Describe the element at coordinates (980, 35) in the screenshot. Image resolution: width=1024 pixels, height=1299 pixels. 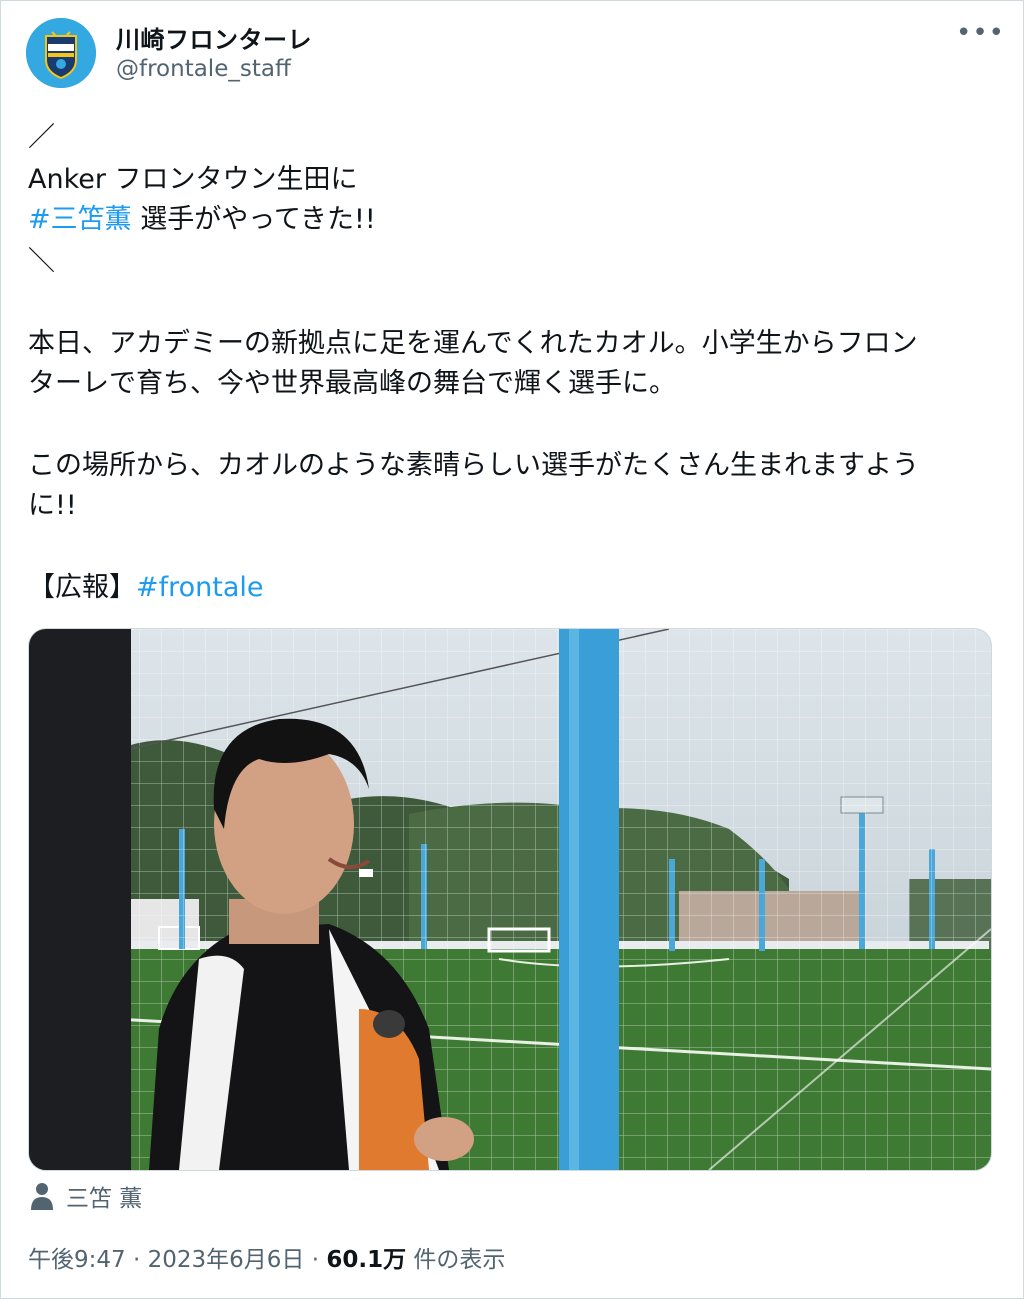
I see `more-options-icon: •••` at that location.